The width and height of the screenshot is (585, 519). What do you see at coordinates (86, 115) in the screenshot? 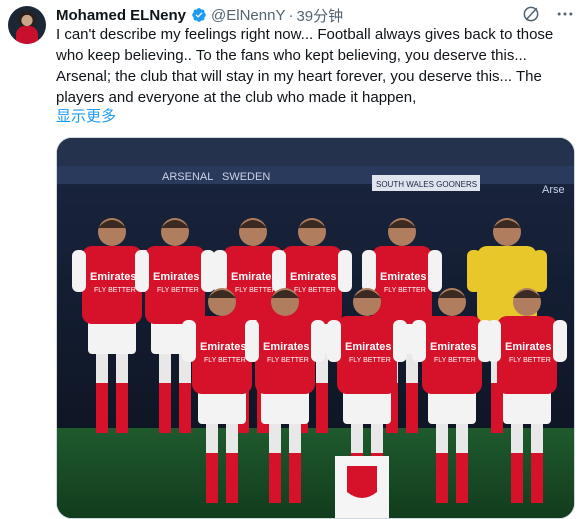
I see `show-more-link: 显示更多` at bounding box center [86, 115].